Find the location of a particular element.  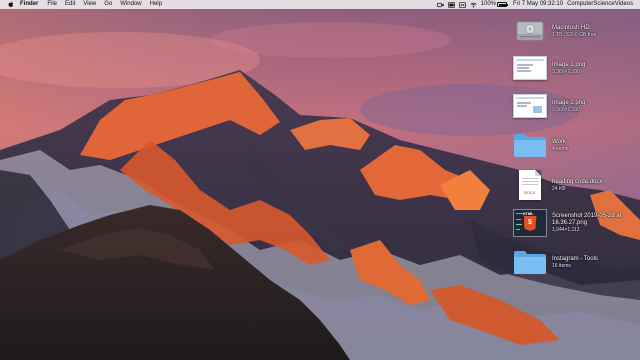

desktop-icon-work-folder: Work 4 items is located at coordinates (573, 145).